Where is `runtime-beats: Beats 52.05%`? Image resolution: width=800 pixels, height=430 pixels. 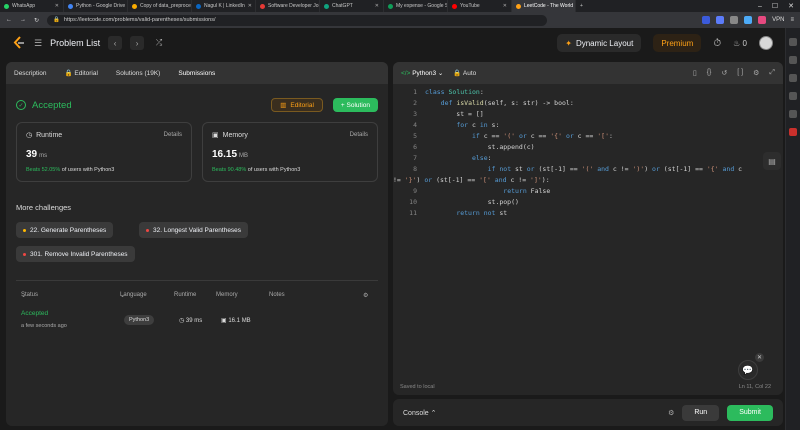 runtime-beats: Beats 52.05% is located at coordinates (43, 170).